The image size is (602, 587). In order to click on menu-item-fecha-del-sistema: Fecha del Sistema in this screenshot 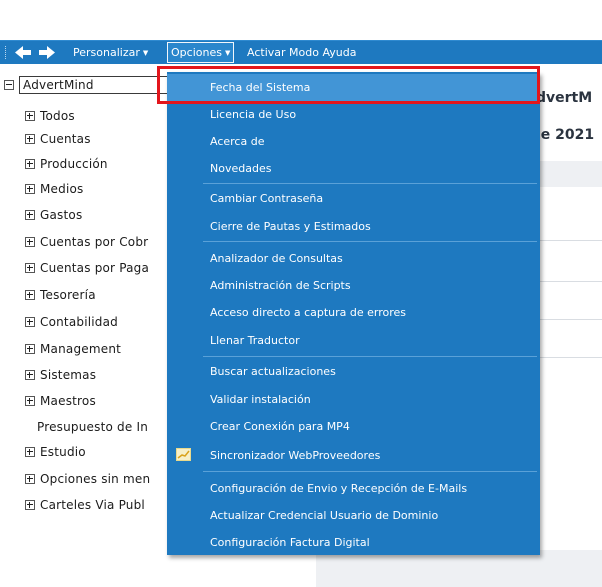, I will do `click(353, 87)`.